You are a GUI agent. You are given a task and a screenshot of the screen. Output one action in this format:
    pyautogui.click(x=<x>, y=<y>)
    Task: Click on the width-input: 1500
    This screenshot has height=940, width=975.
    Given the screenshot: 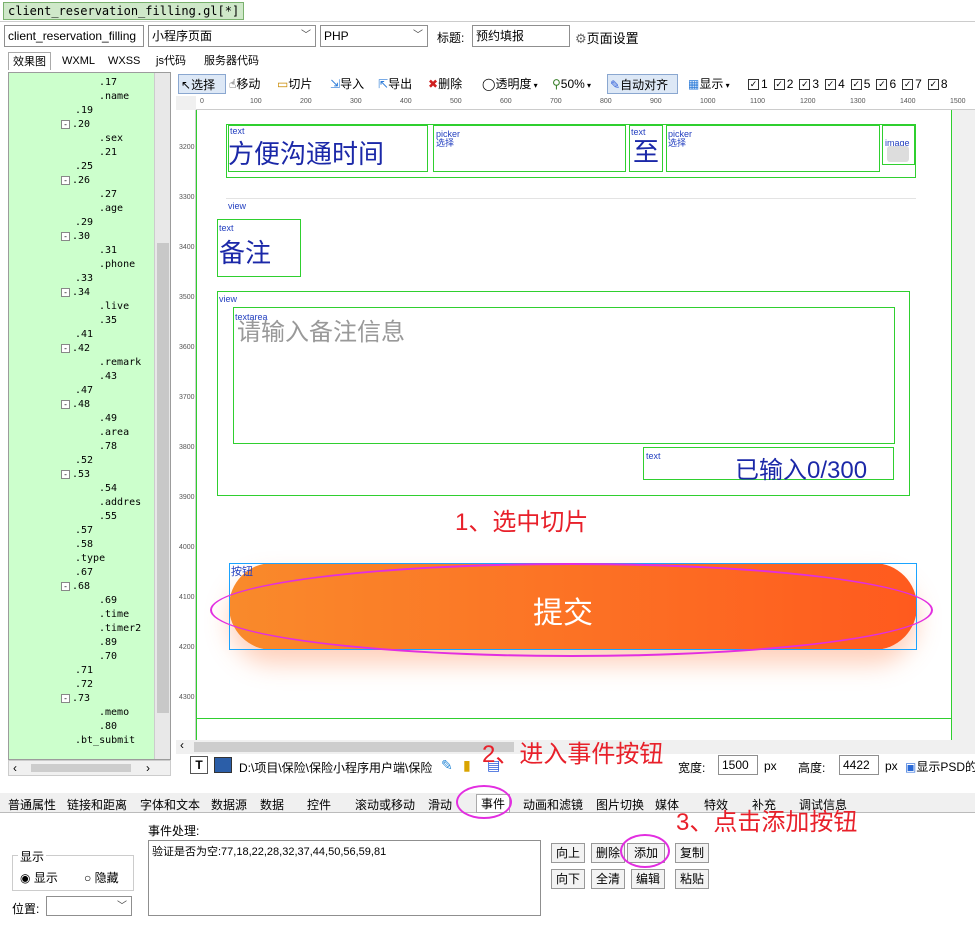 What is the action you would take?
    pyautogui.click(x=738, y=765)
    